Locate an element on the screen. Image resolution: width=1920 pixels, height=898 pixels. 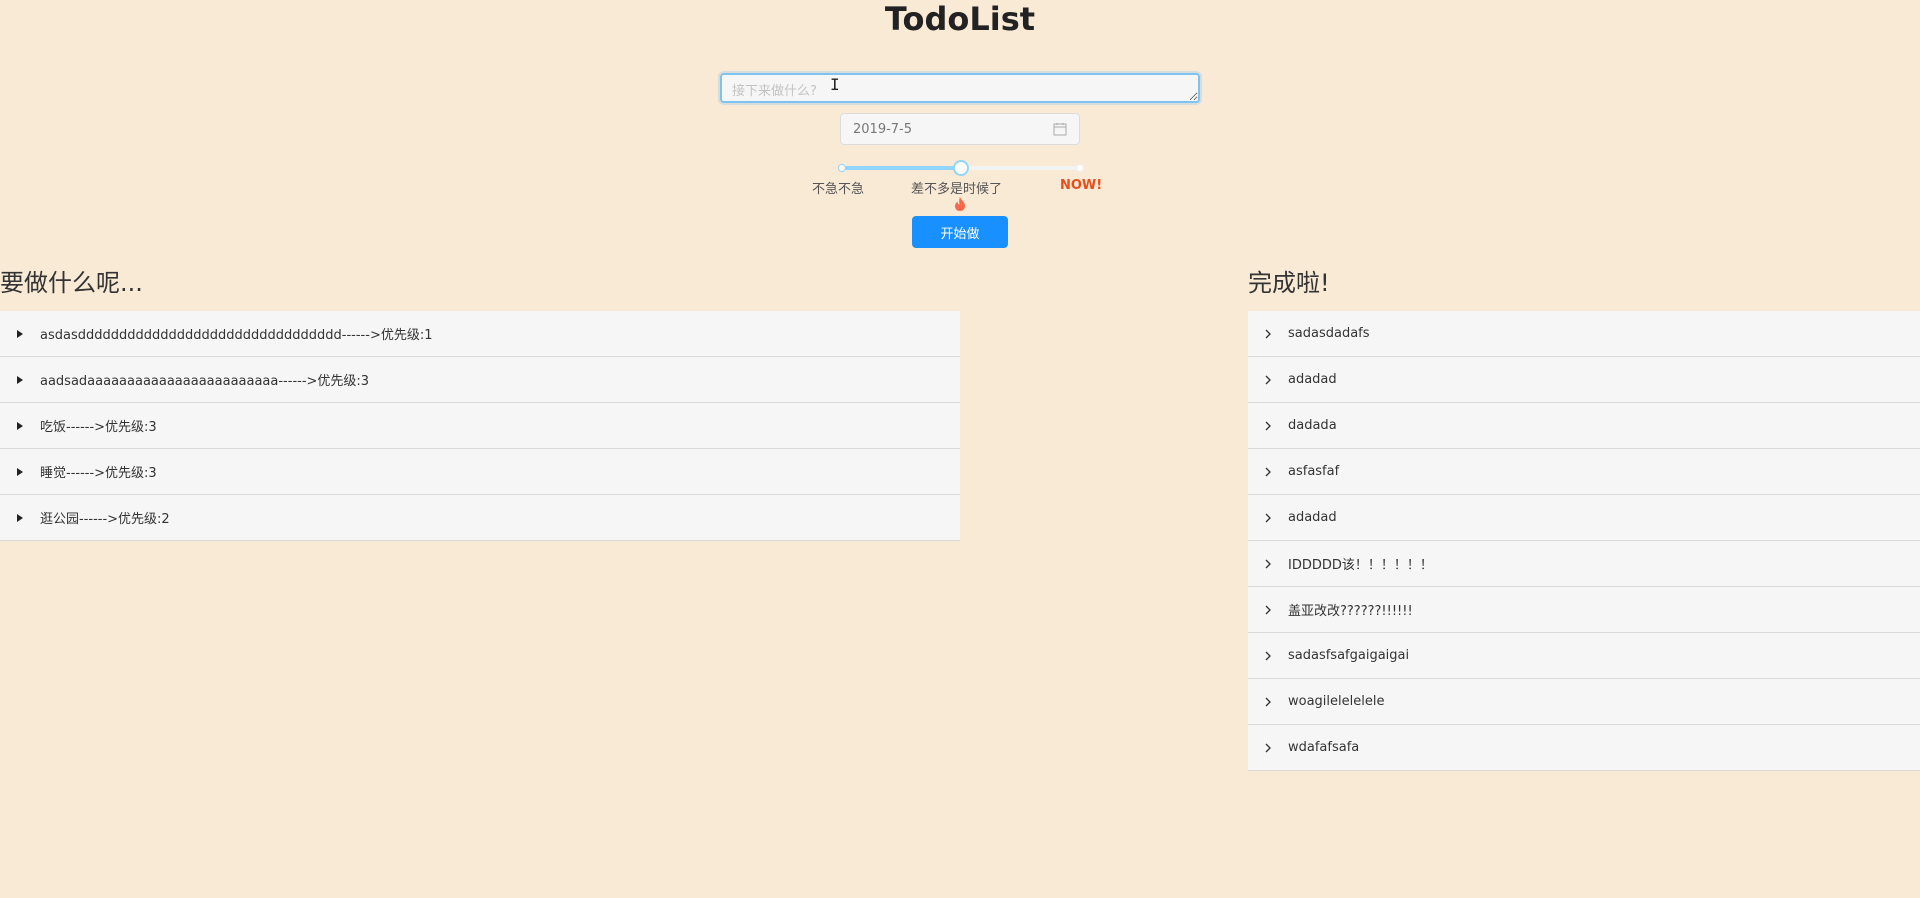
done-item-label: dadada is located at coordinates (1312, 425).